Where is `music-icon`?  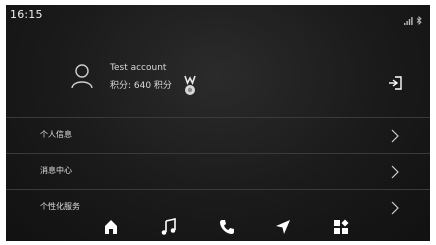
music-icon is located at coordinates (168, 226).